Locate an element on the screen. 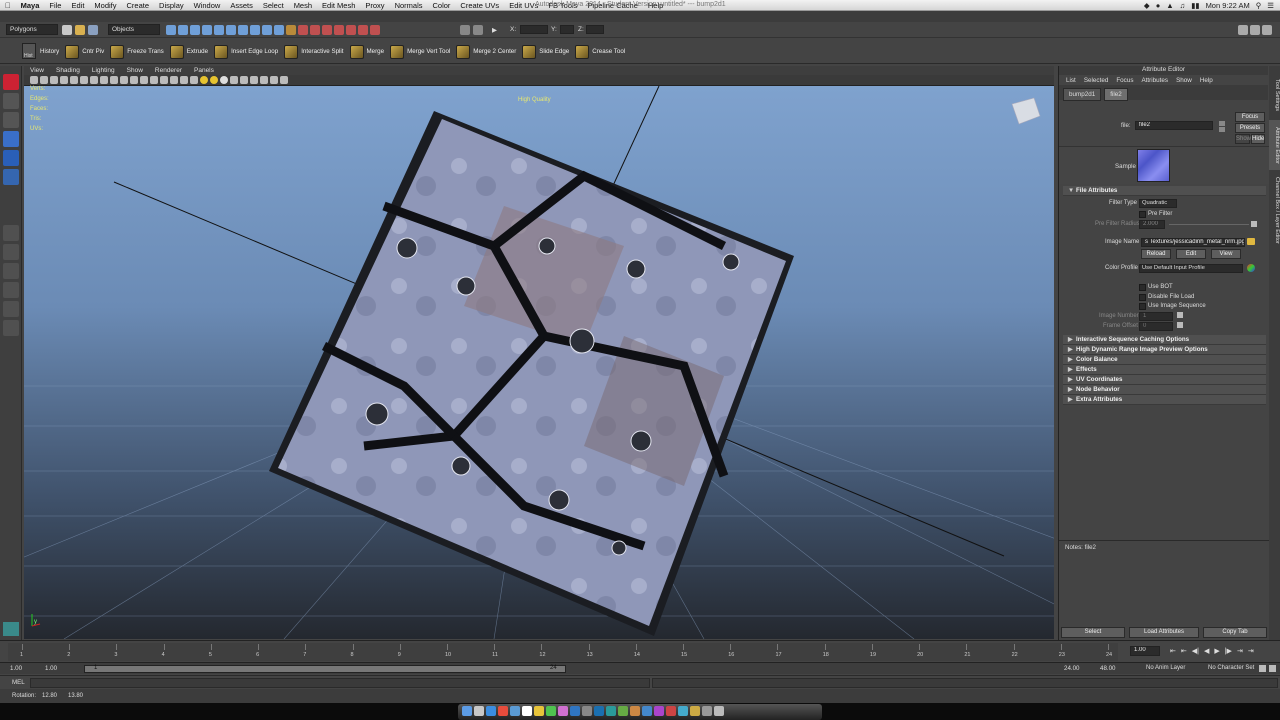  ae-menu-list: List is located at coordinates (1071, 80).